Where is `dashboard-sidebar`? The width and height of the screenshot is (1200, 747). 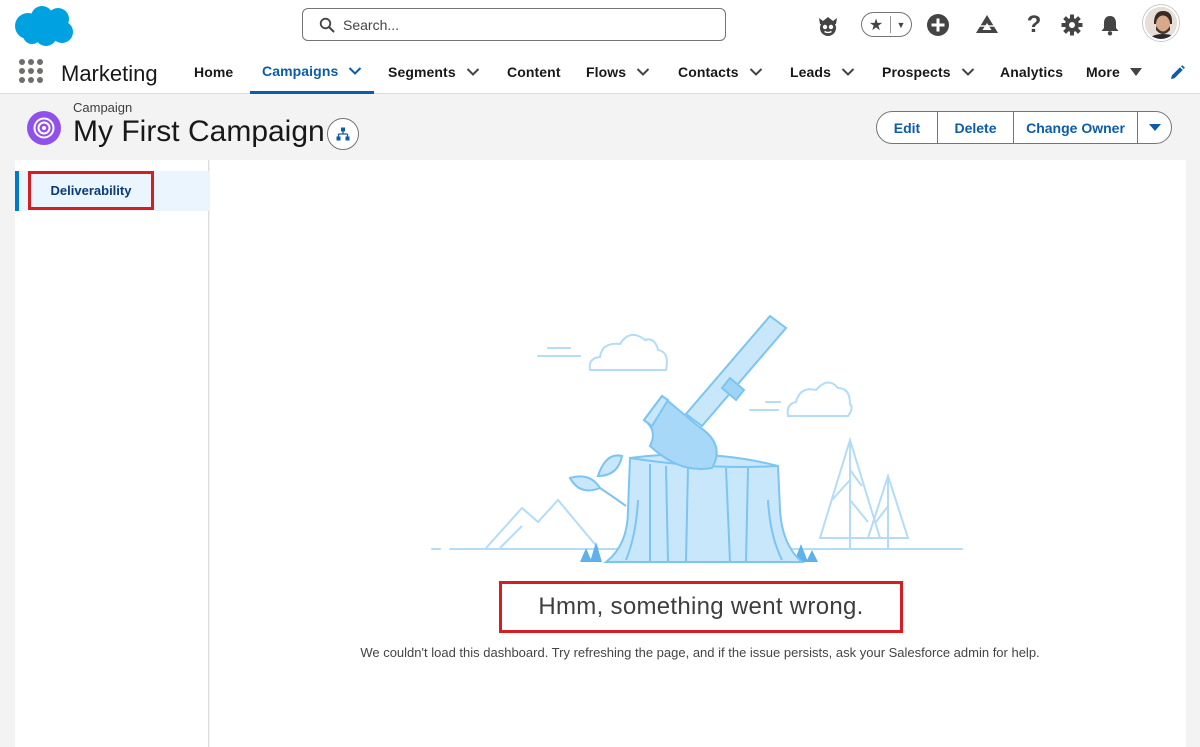
dashboard-sidebar is located at coordinates (112, 453).